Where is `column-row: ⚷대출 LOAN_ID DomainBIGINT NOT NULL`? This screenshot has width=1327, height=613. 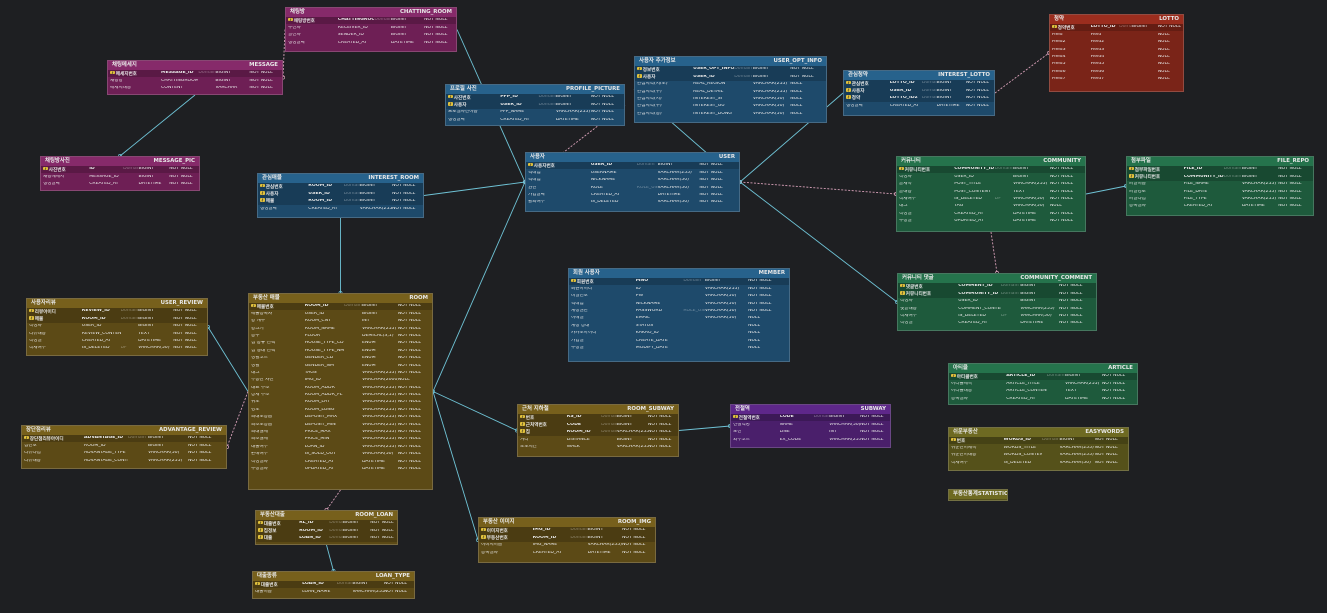
column-row: ⚷대출 LOAN_ID DomainBIGINT NOT NULL is located at coordinates (326, 538).